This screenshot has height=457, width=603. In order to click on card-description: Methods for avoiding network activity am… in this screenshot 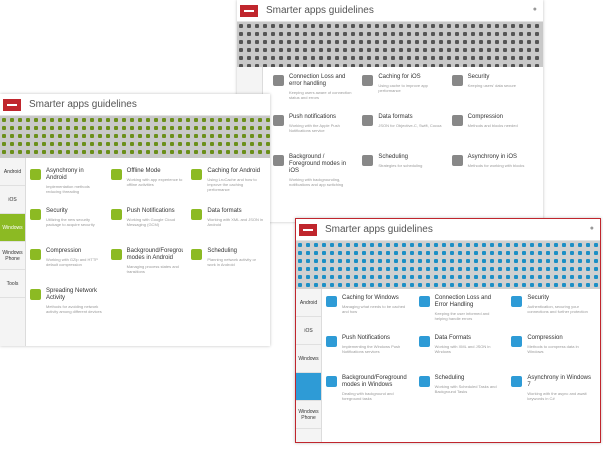, I will do `click(74, 309)`.